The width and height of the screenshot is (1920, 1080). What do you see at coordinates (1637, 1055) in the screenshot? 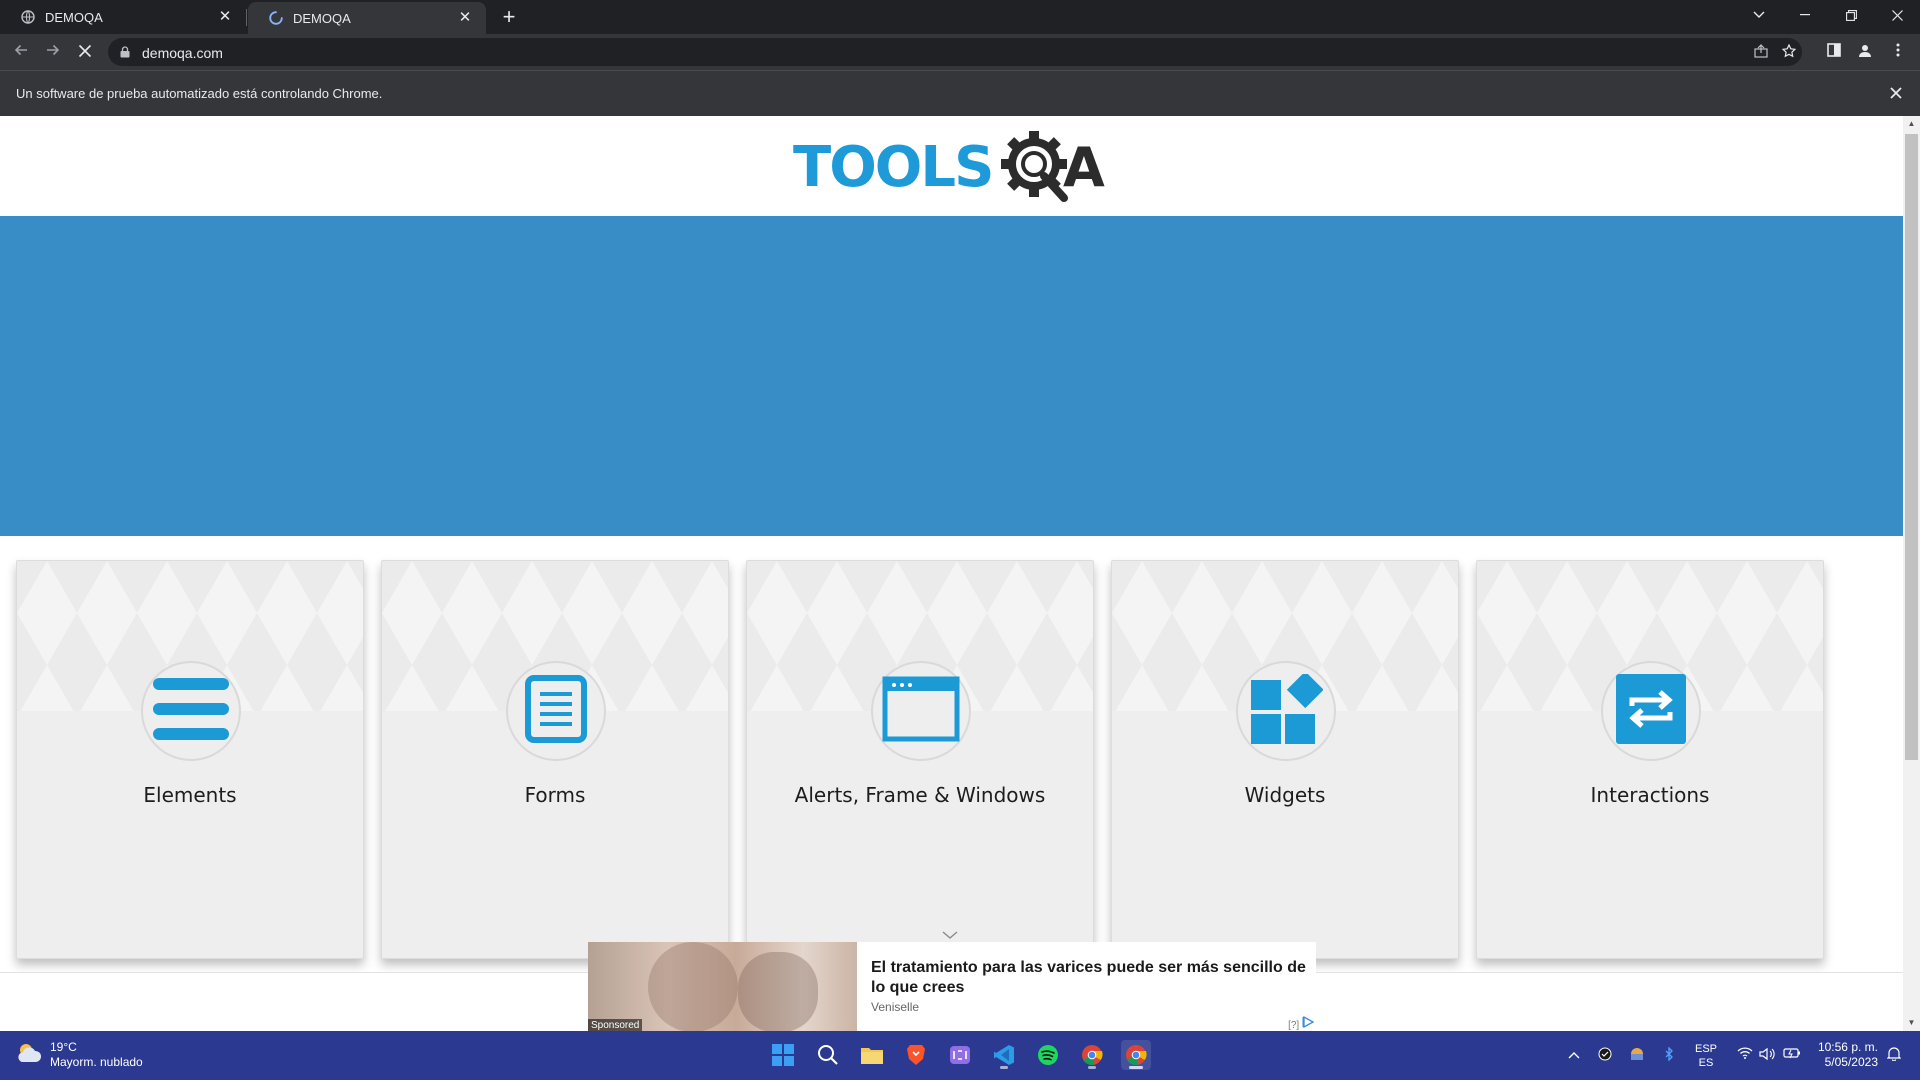
I see `tray-weather-icon` at bounding box center [1637, 1055].